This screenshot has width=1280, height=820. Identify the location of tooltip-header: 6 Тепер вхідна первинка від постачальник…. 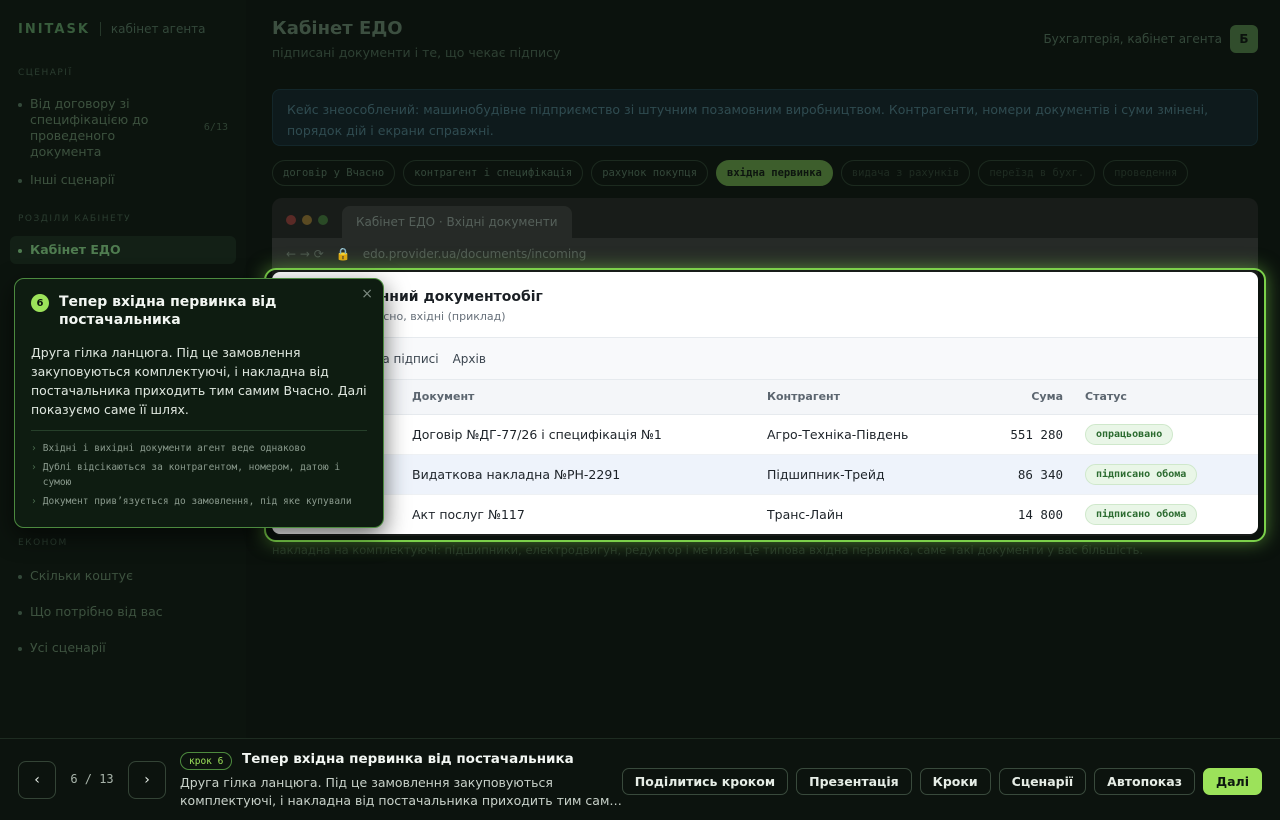
(199, 311).